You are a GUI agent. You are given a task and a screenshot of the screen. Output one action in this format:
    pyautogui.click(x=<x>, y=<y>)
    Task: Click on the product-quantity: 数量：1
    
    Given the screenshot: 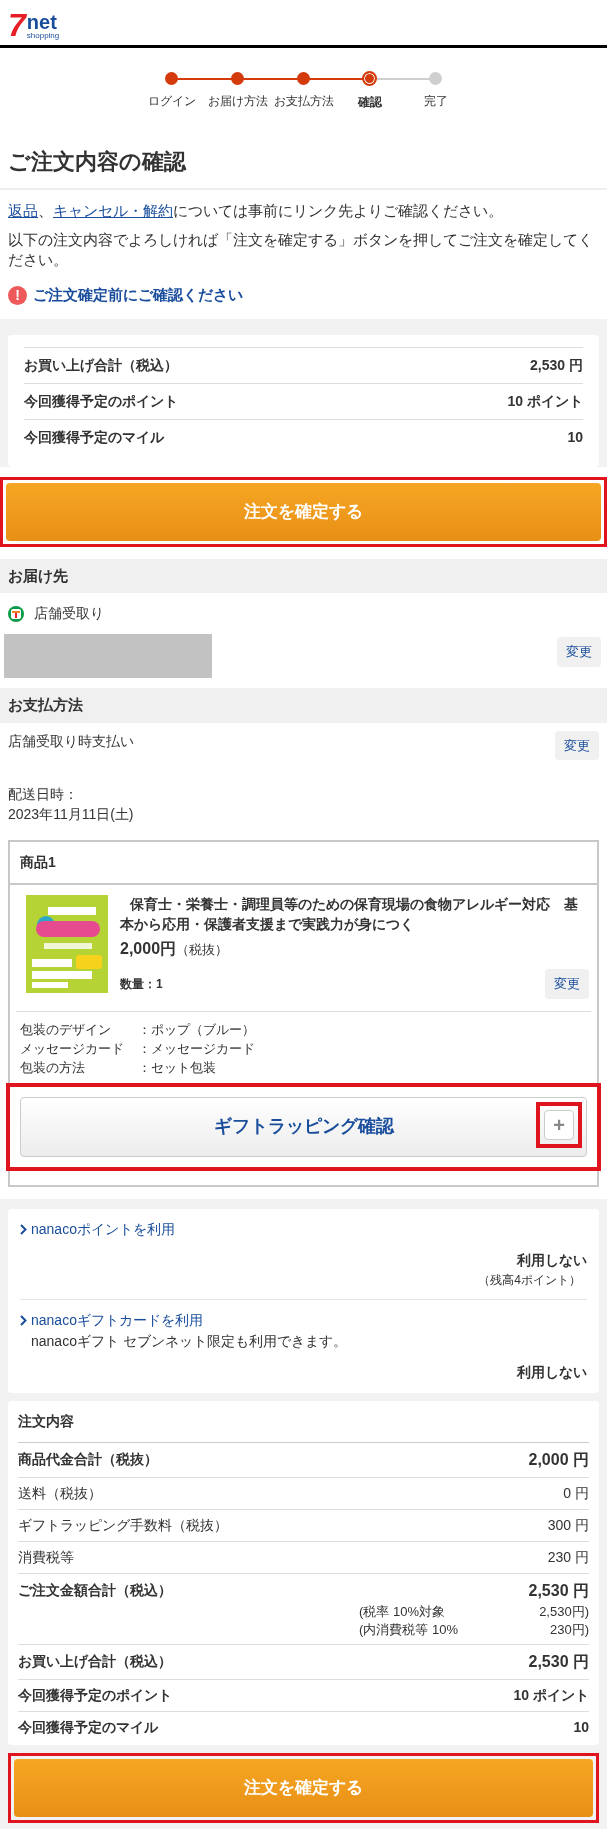 What is the action you would take?
    pyautogui.click(x=141, y=984)
    